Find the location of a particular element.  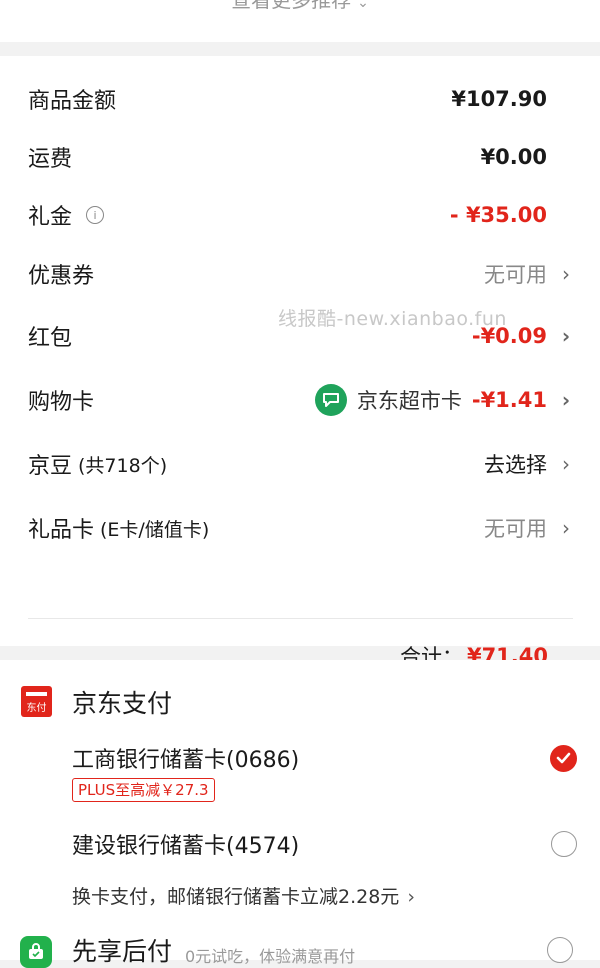

watermark: 线报酷-new.xianbao.fun is located at coordinates (392, 319).